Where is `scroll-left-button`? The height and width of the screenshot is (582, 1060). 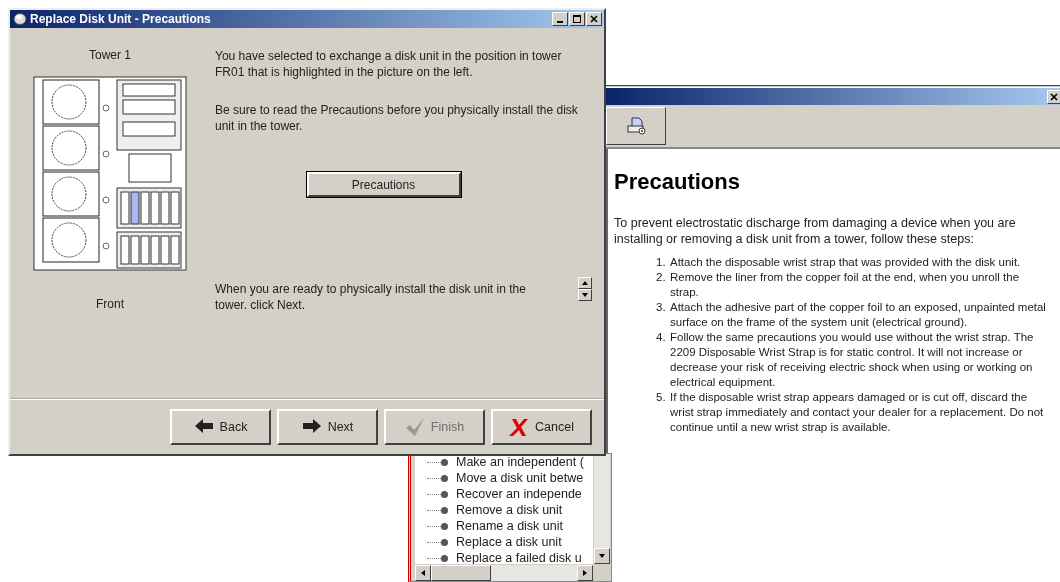 scroll-left-button is located at coordinates (423, 573).